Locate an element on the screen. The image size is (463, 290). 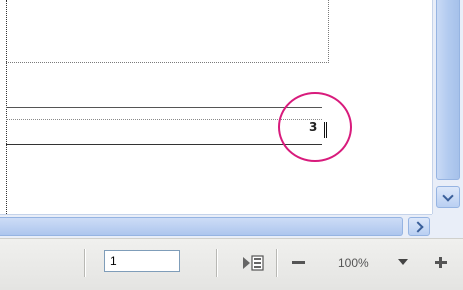
zoom-level: 100% is located at coordinates (353, 263).